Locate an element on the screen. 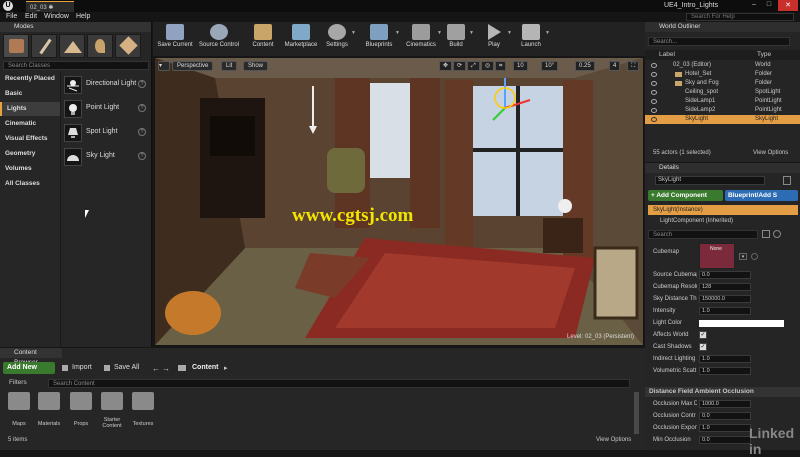  dropdown-icon: ▾ is located at coordinates (743, 256).